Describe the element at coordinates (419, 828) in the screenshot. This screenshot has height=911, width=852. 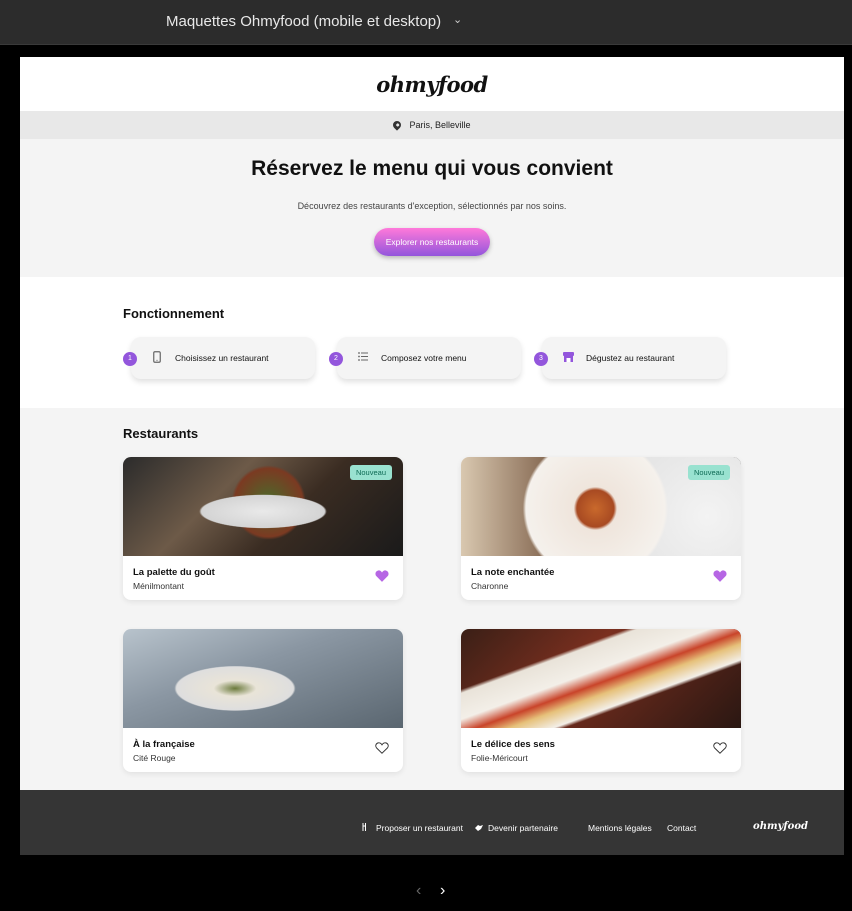
I see `propose-restaurant-link: Proposer un restaurant` at that location.